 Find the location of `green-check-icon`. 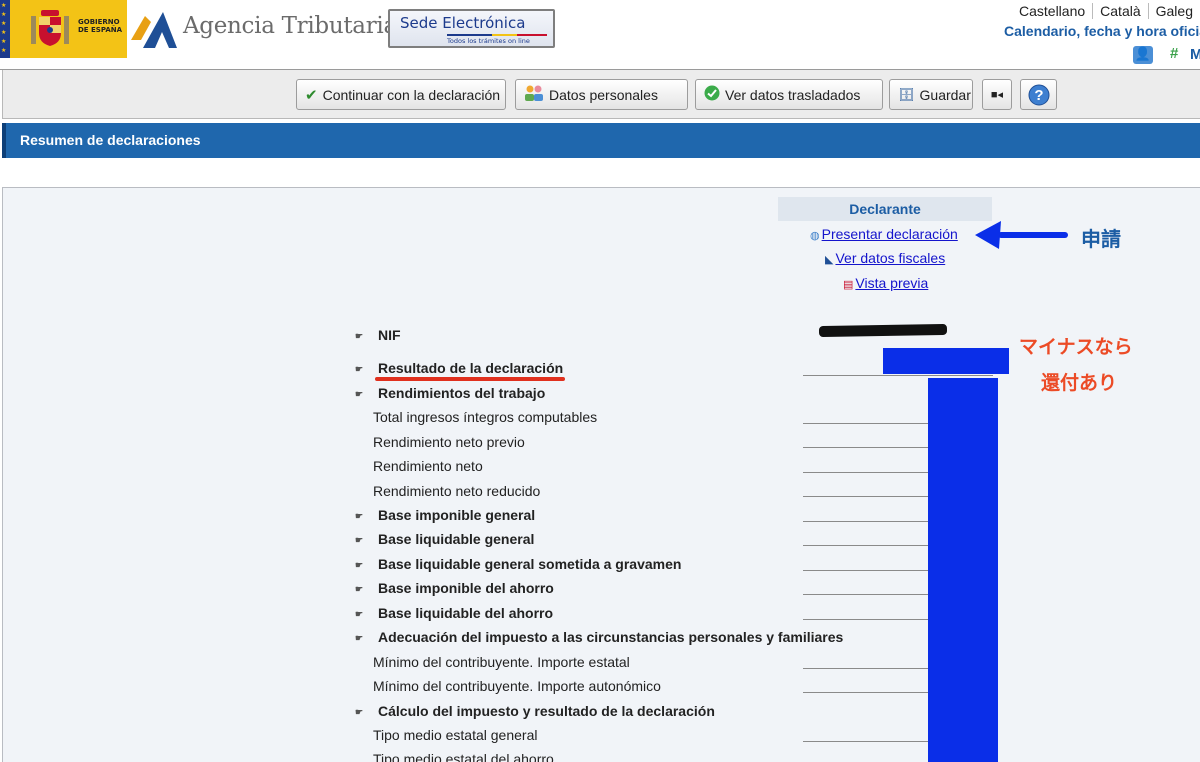

green-check-icon is located at coordinates (712, 95).